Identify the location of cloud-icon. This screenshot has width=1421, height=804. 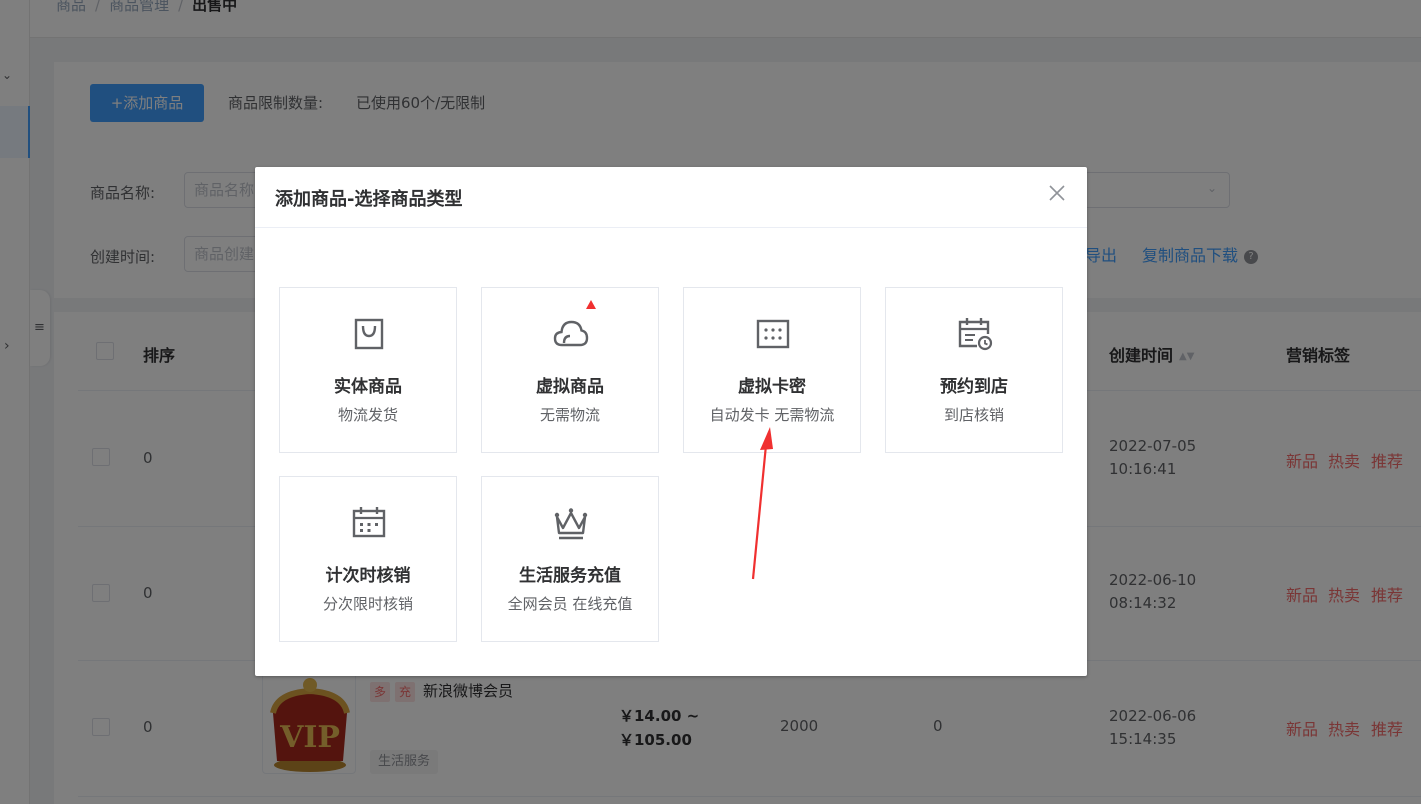
(571, 333).